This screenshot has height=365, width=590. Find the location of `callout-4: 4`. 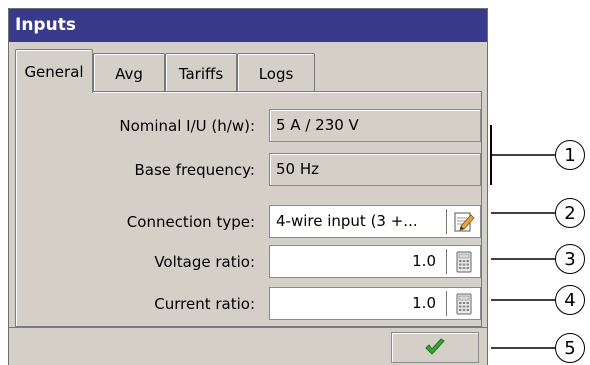

callout-4: 4 is located at coordinates (570, 300).